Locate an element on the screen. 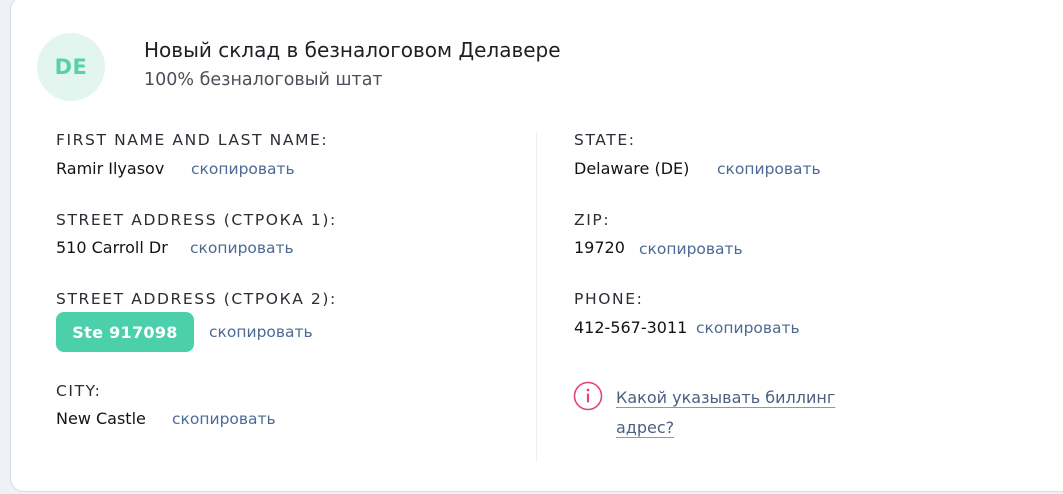  warehouse-title: Новый склад в безналоговом Делавере is located at coordinates (352, 50).